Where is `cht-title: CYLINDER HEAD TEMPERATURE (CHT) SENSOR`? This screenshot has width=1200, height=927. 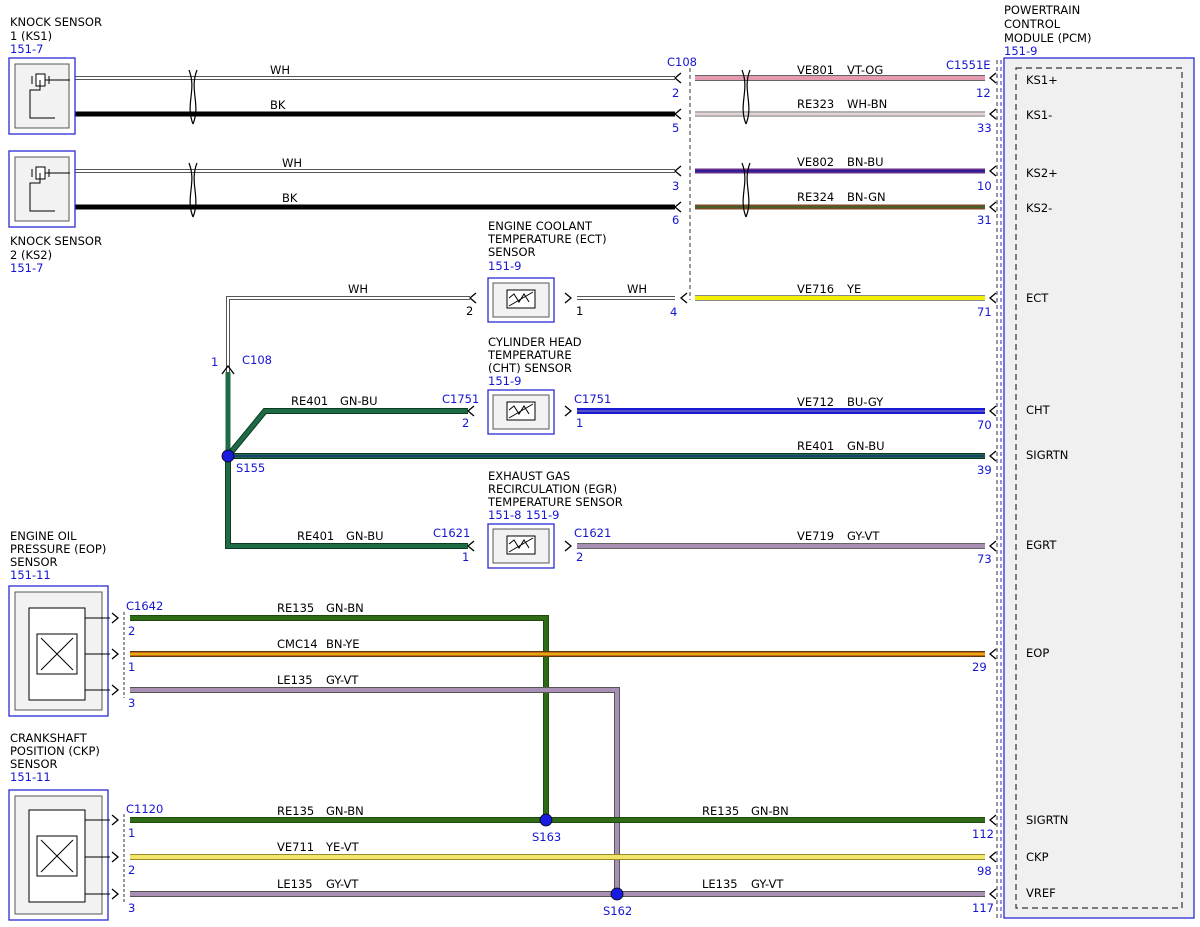 cht-title: CYLINDER HEAD TEMPERATURE (CHT) SENSOR is located at coordinates (534, 355).